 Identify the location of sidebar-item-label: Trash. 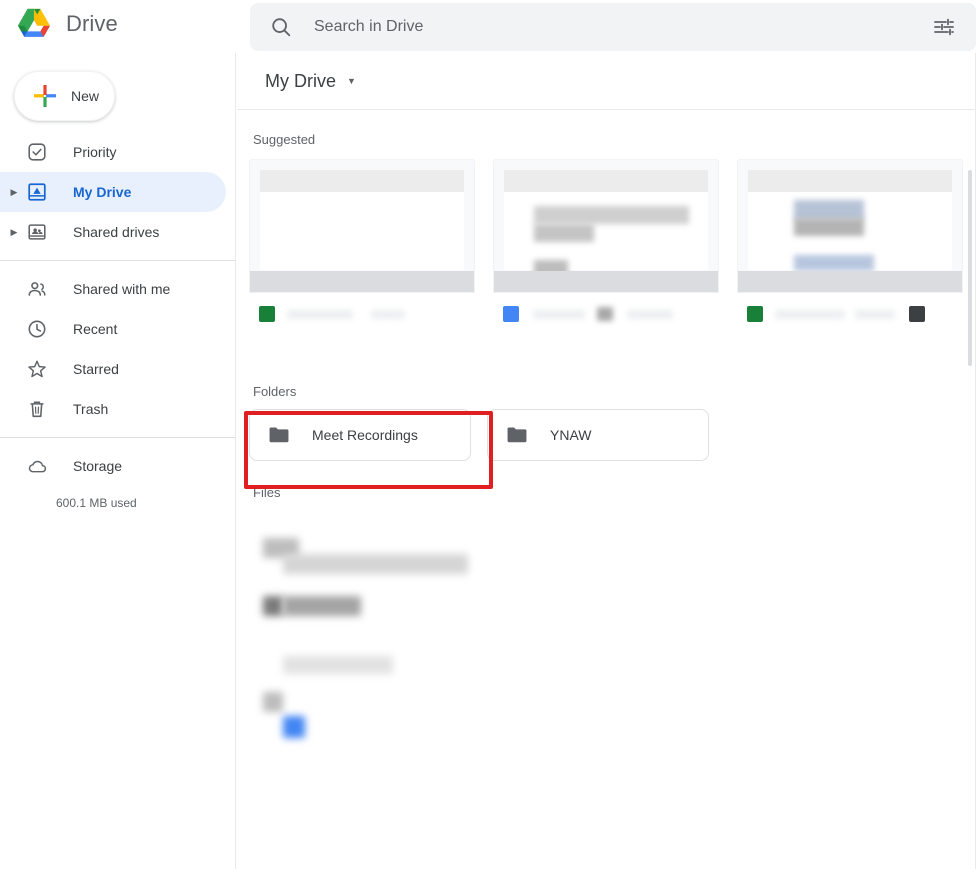
(91, 409).